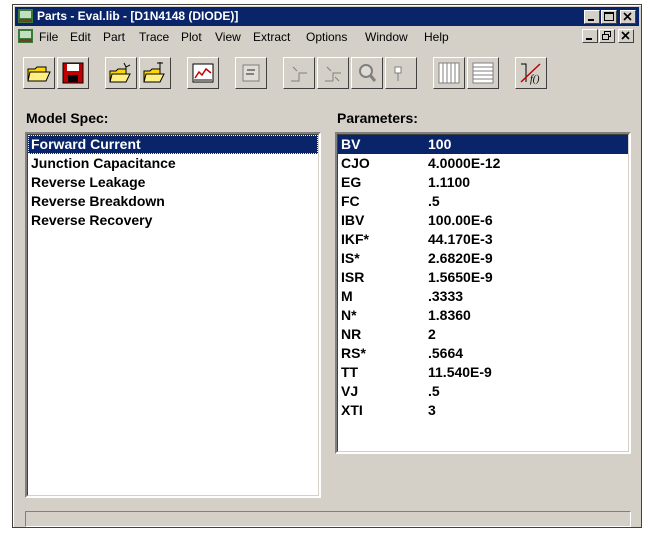 The height and width of the screenshot is (533, 652). I want to click on parameter-row: EG 1.1100, so click(483, 182).